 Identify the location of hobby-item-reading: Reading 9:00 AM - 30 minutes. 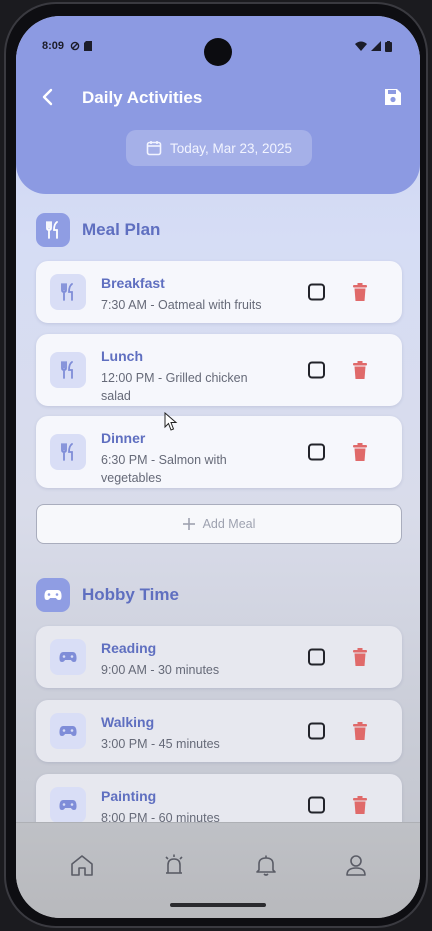
(219, 657).